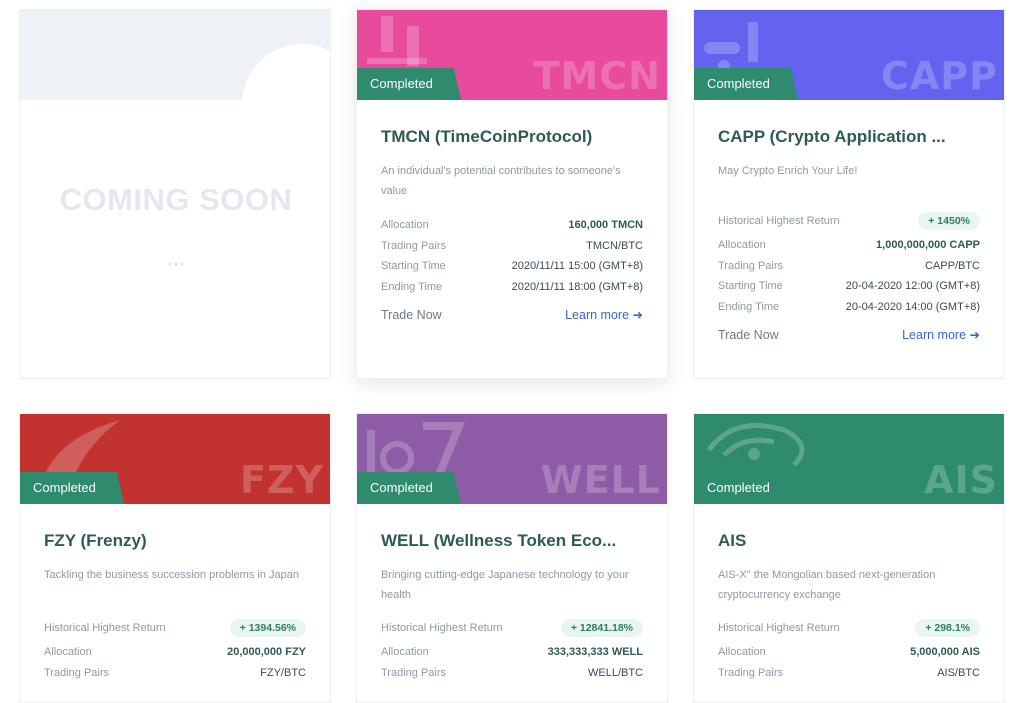 Image resolution: width=1024 pixels, height=703 pixels. I want to click on trading-pairs-value: FZY/BTC, so click(283, 672).